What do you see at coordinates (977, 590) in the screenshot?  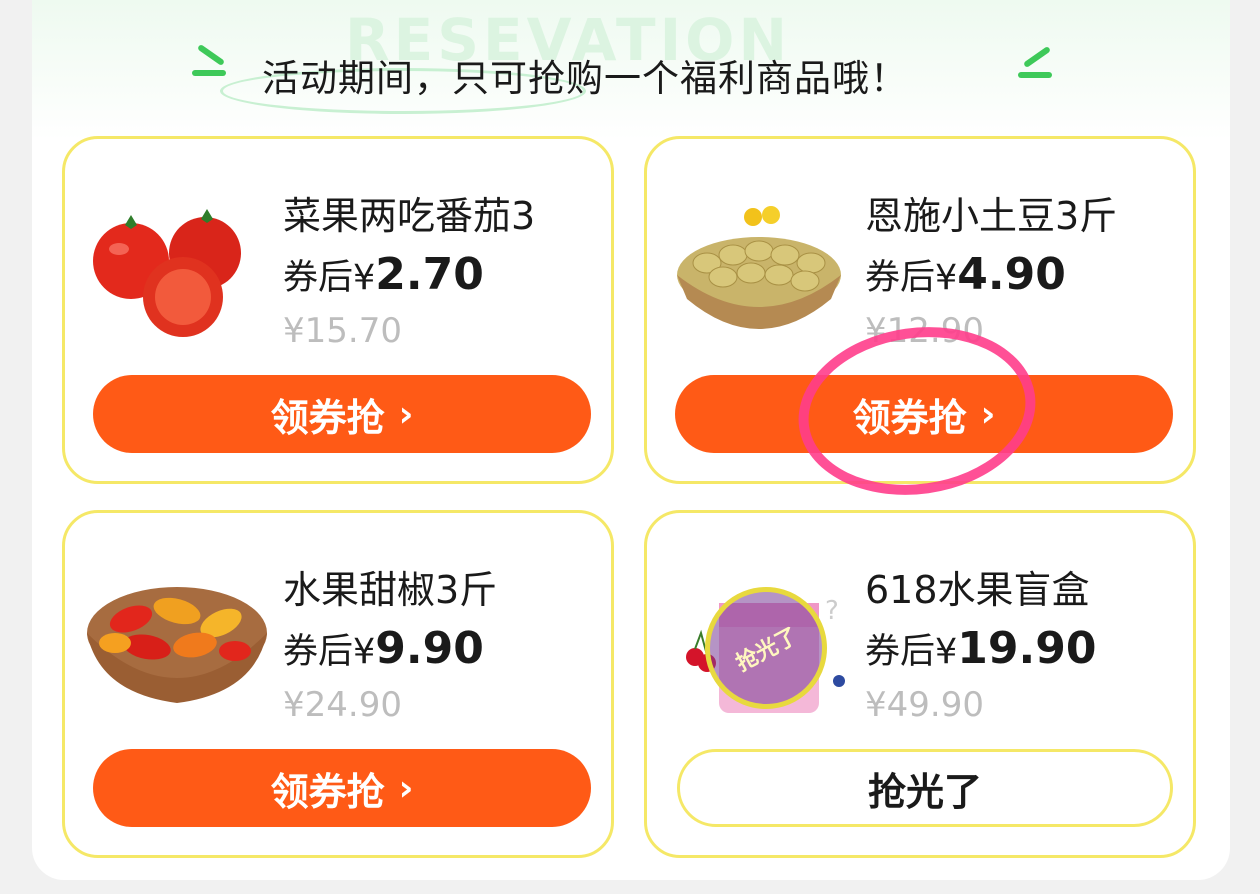 I see `product-name: 618水果盲盒` at bounding box center [977, 590].